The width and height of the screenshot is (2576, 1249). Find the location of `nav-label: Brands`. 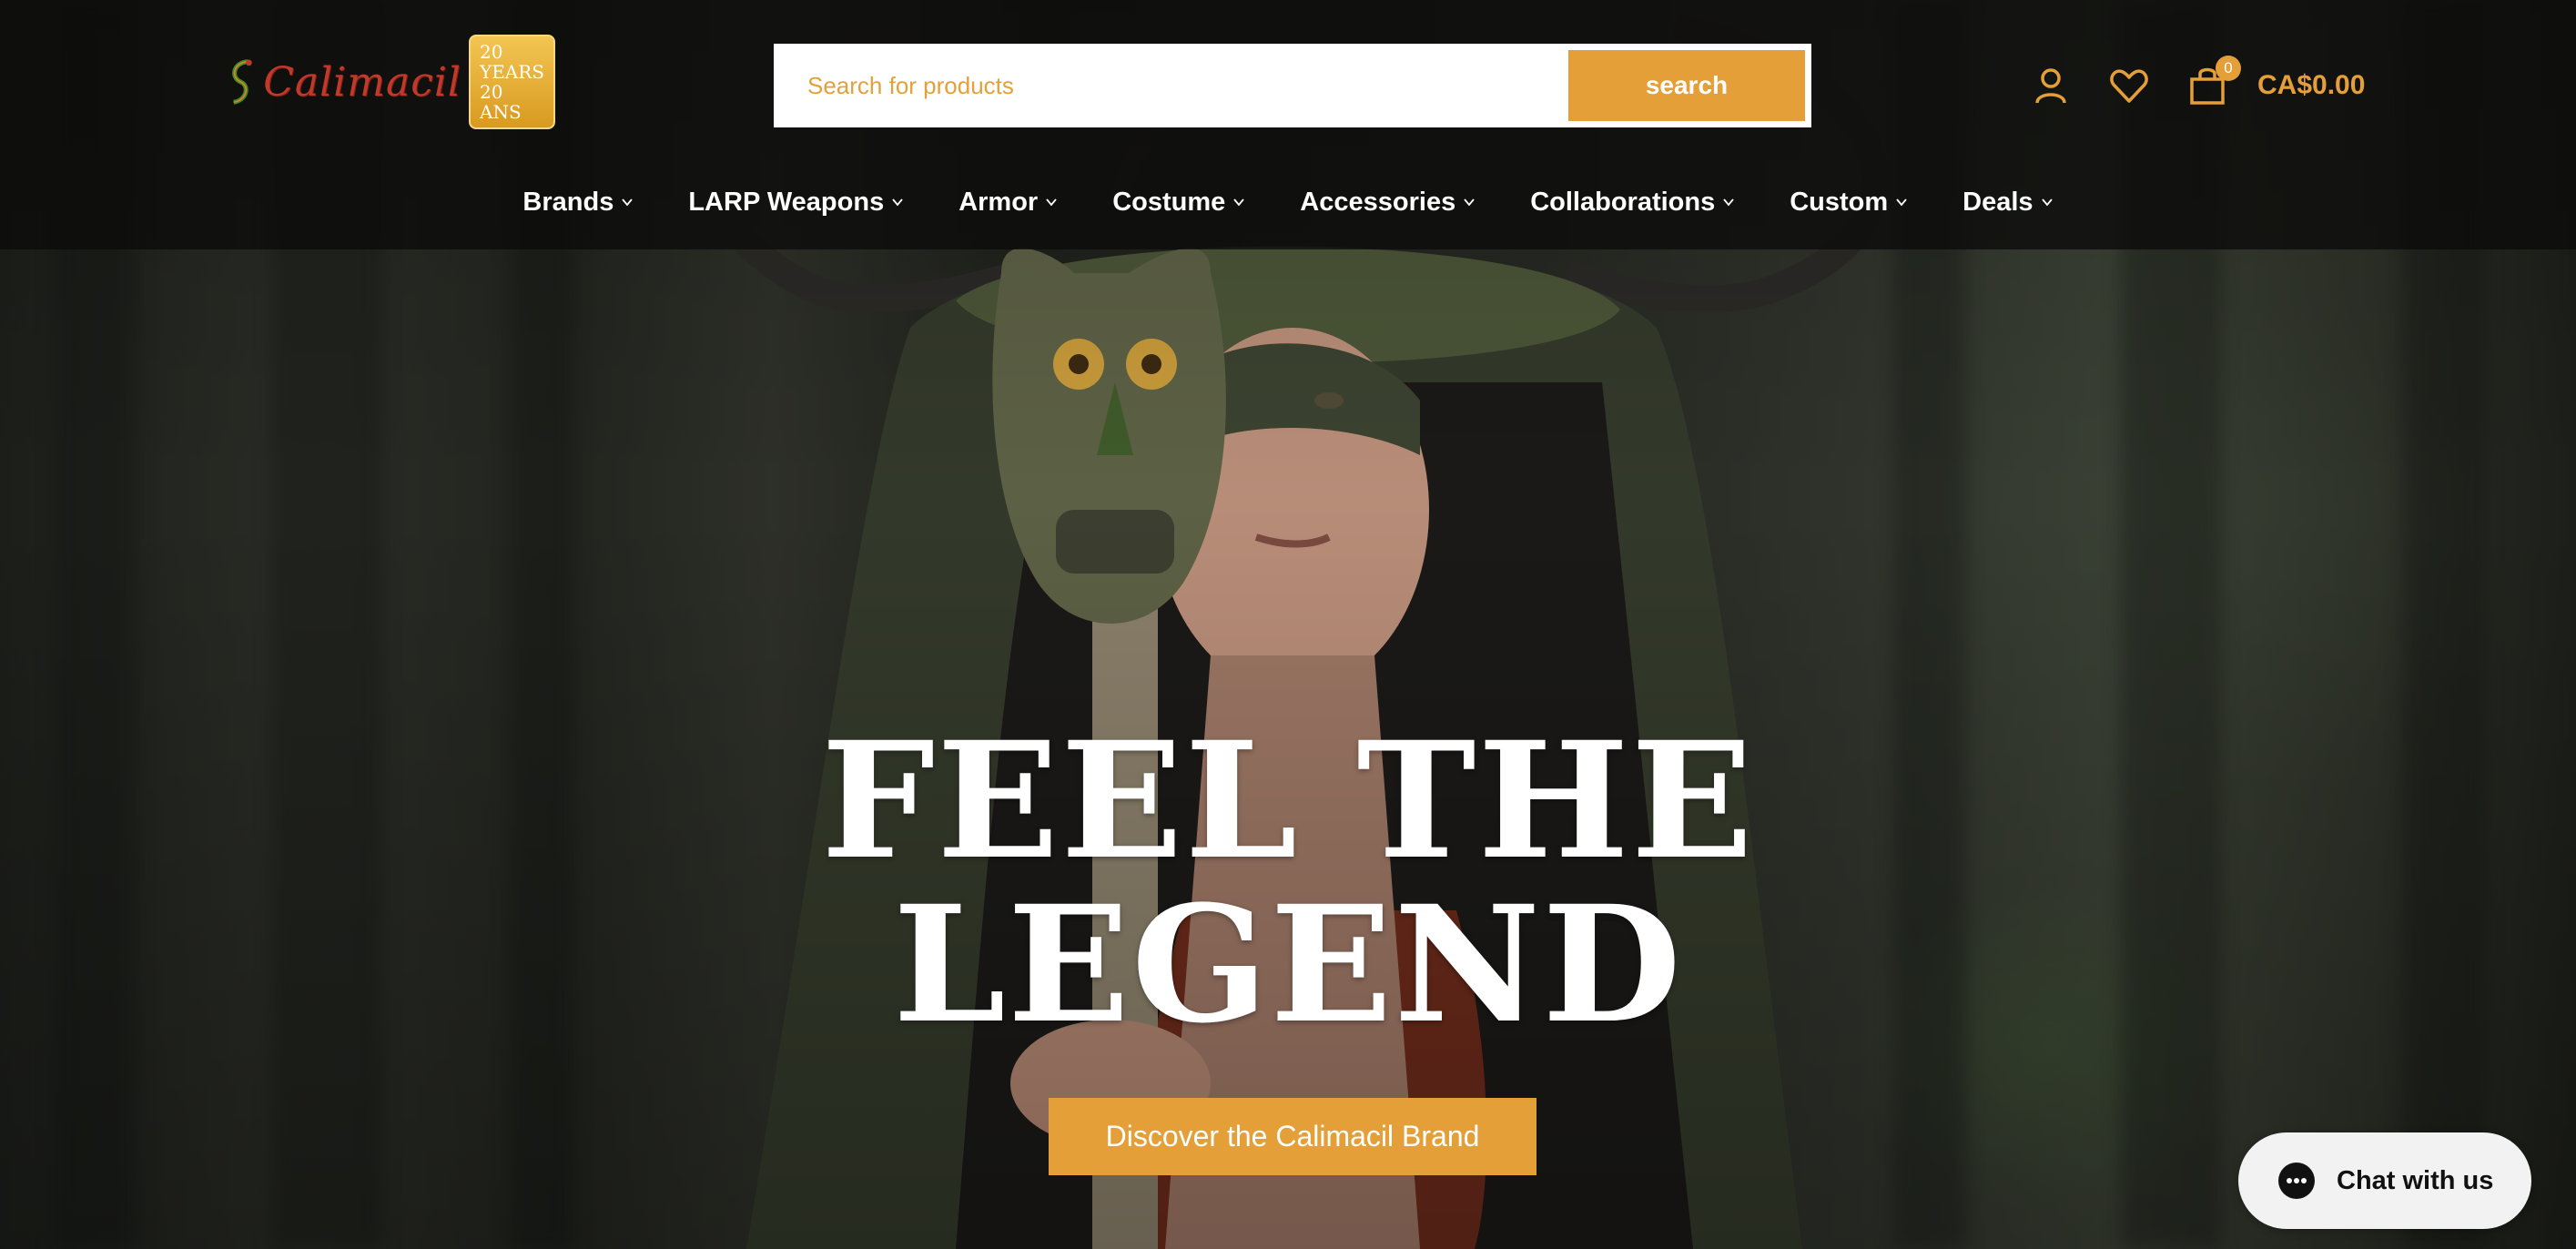

nav-label: Brands is located at coordinates (568, 202).